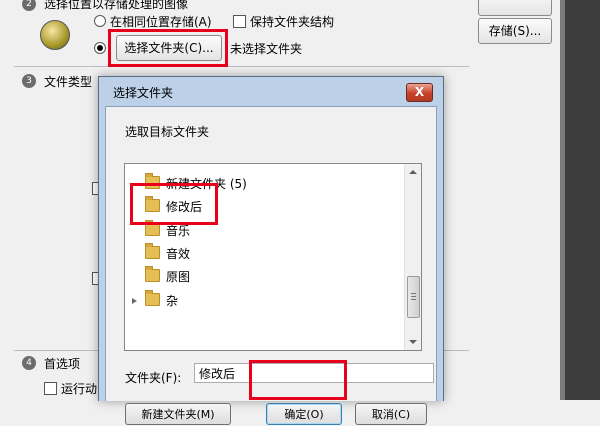 Image resolution: width=600 pixels, height=426 pixels. Describe the element at coordinates (116, 5) in the screenshot. I see `step-2-heading: 选择位置以存储处理的图像` at that location.